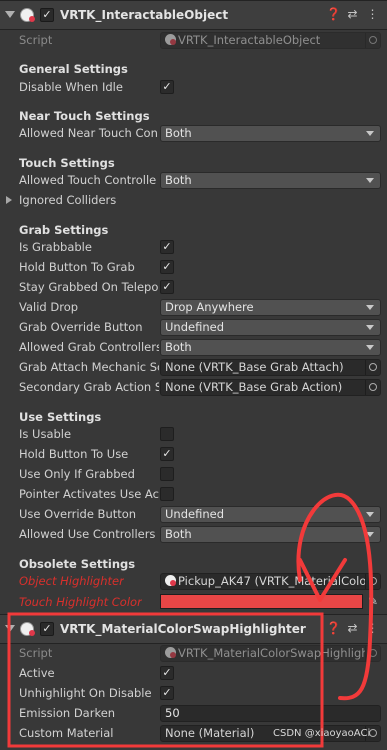  I want to click on annotation-curve, so click(335, 596).